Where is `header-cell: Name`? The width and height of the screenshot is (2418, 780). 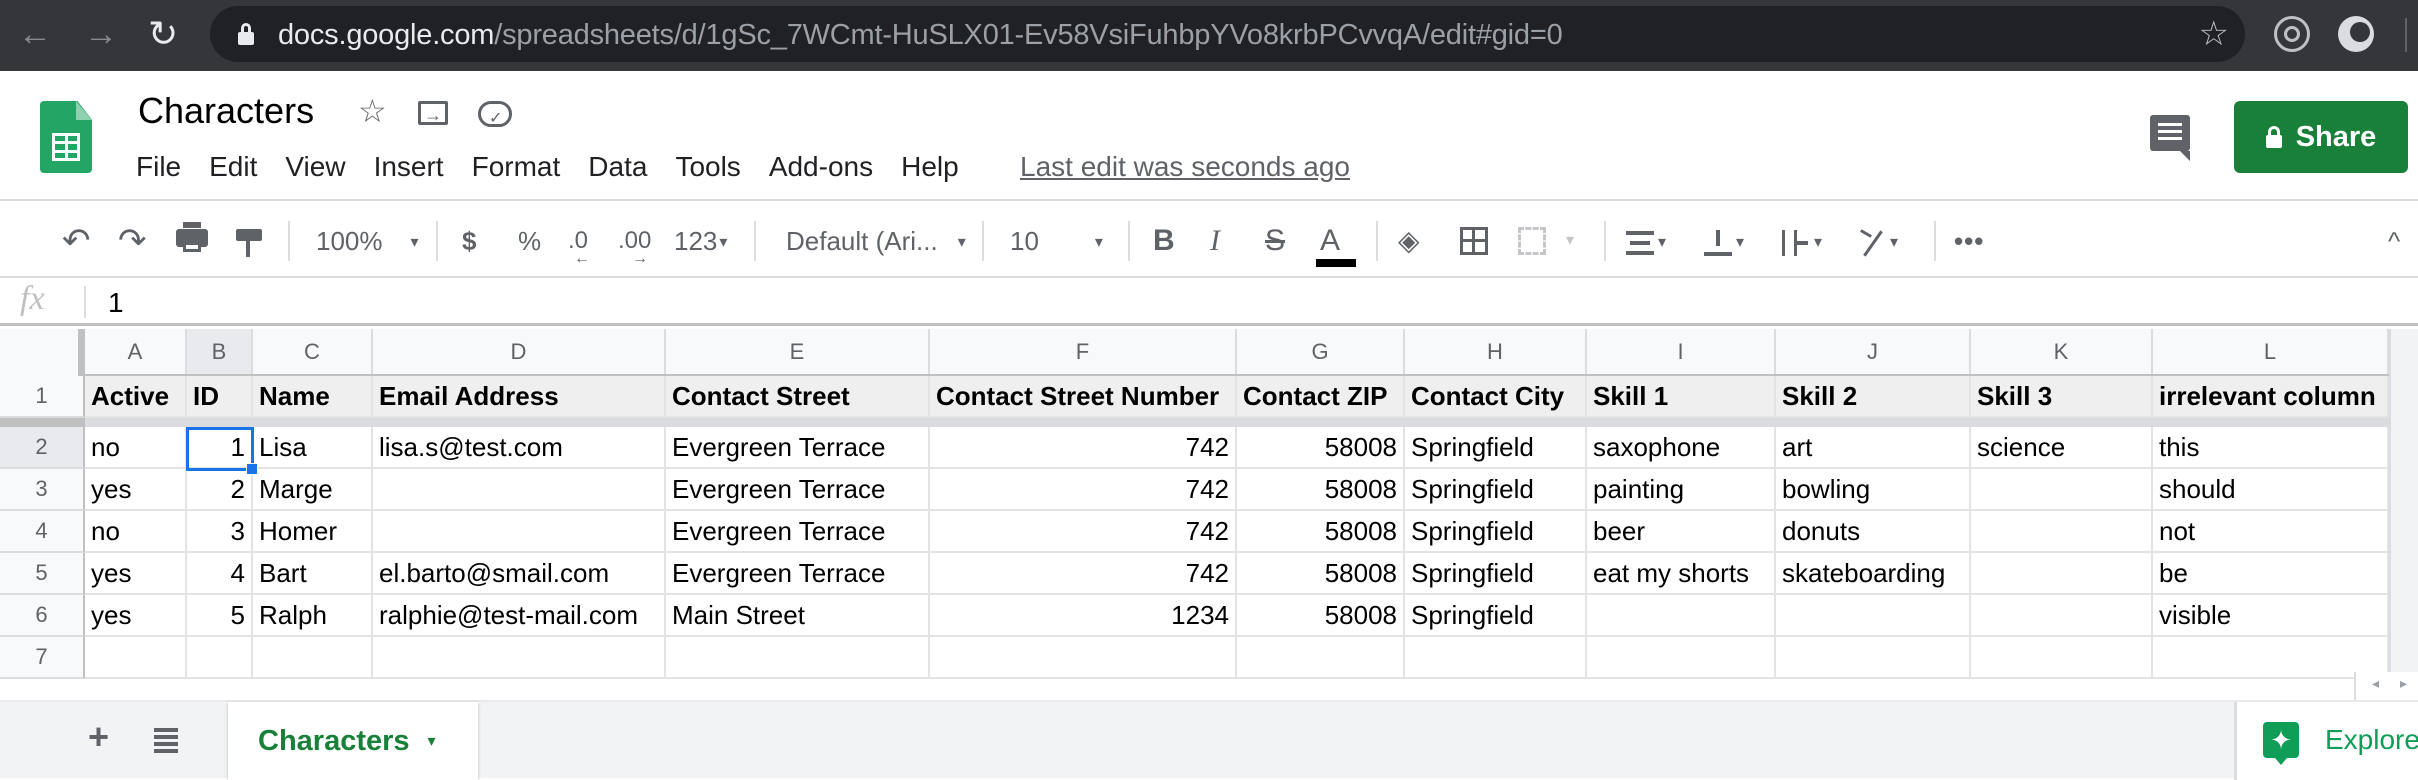 header-cell: Name is located at coordinates (313, 397).